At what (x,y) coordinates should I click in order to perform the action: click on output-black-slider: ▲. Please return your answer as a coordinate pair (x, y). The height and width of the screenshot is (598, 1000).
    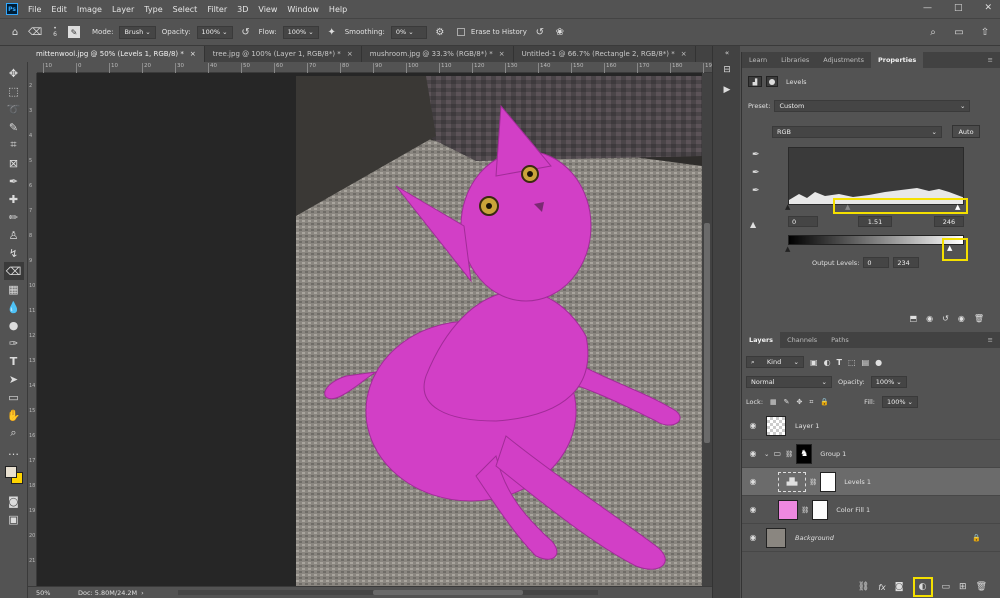
    Looking at the image, I should click on (787, 249).